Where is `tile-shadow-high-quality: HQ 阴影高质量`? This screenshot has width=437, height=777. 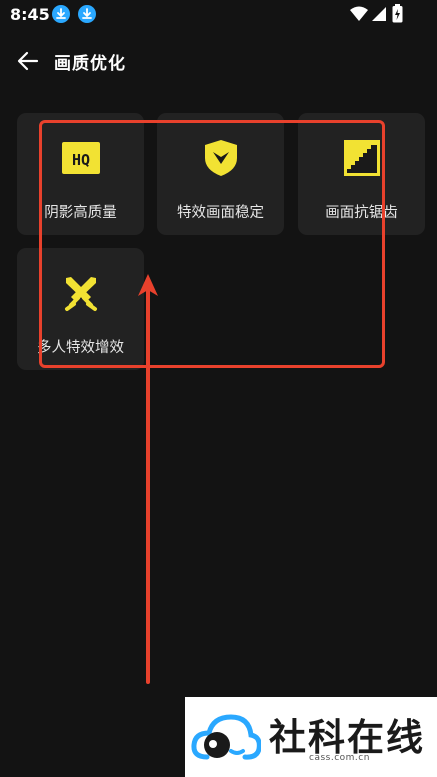
tile-shadow-high-quality: HQ 阴影高质量 is located at coordinates (80, 174).